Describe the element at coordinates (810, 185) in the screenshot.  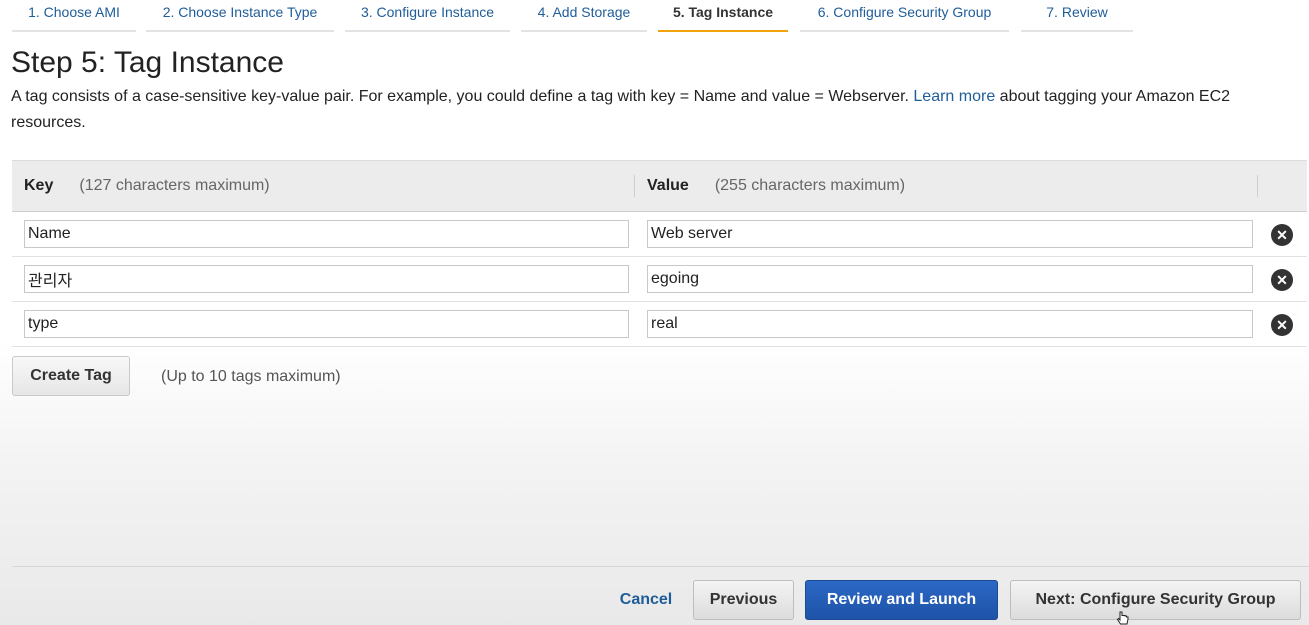
I see `value-header-hint: (255 characters maximum)` at that location.